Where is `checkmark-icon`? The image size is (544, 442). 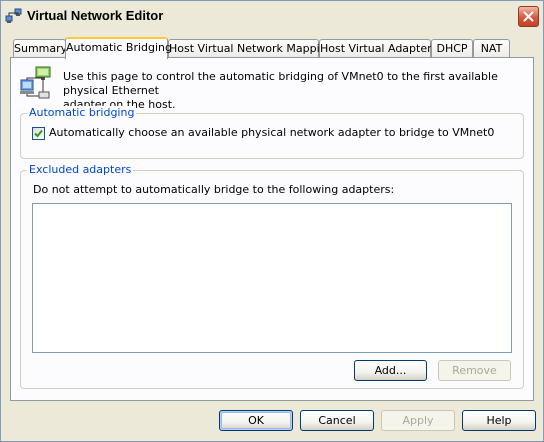 checkmark-icon is located at coordinates (38, 133).